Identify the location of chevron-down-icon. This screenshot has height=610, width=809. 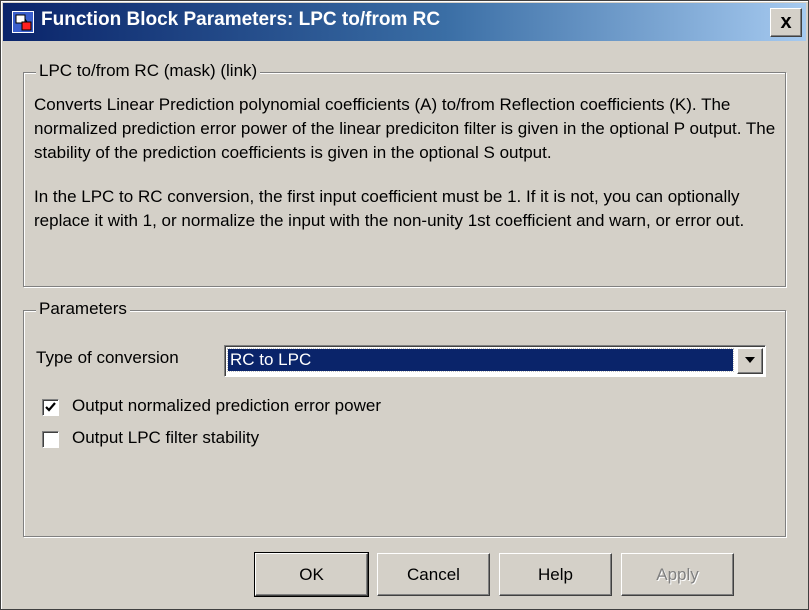
(750, 360).